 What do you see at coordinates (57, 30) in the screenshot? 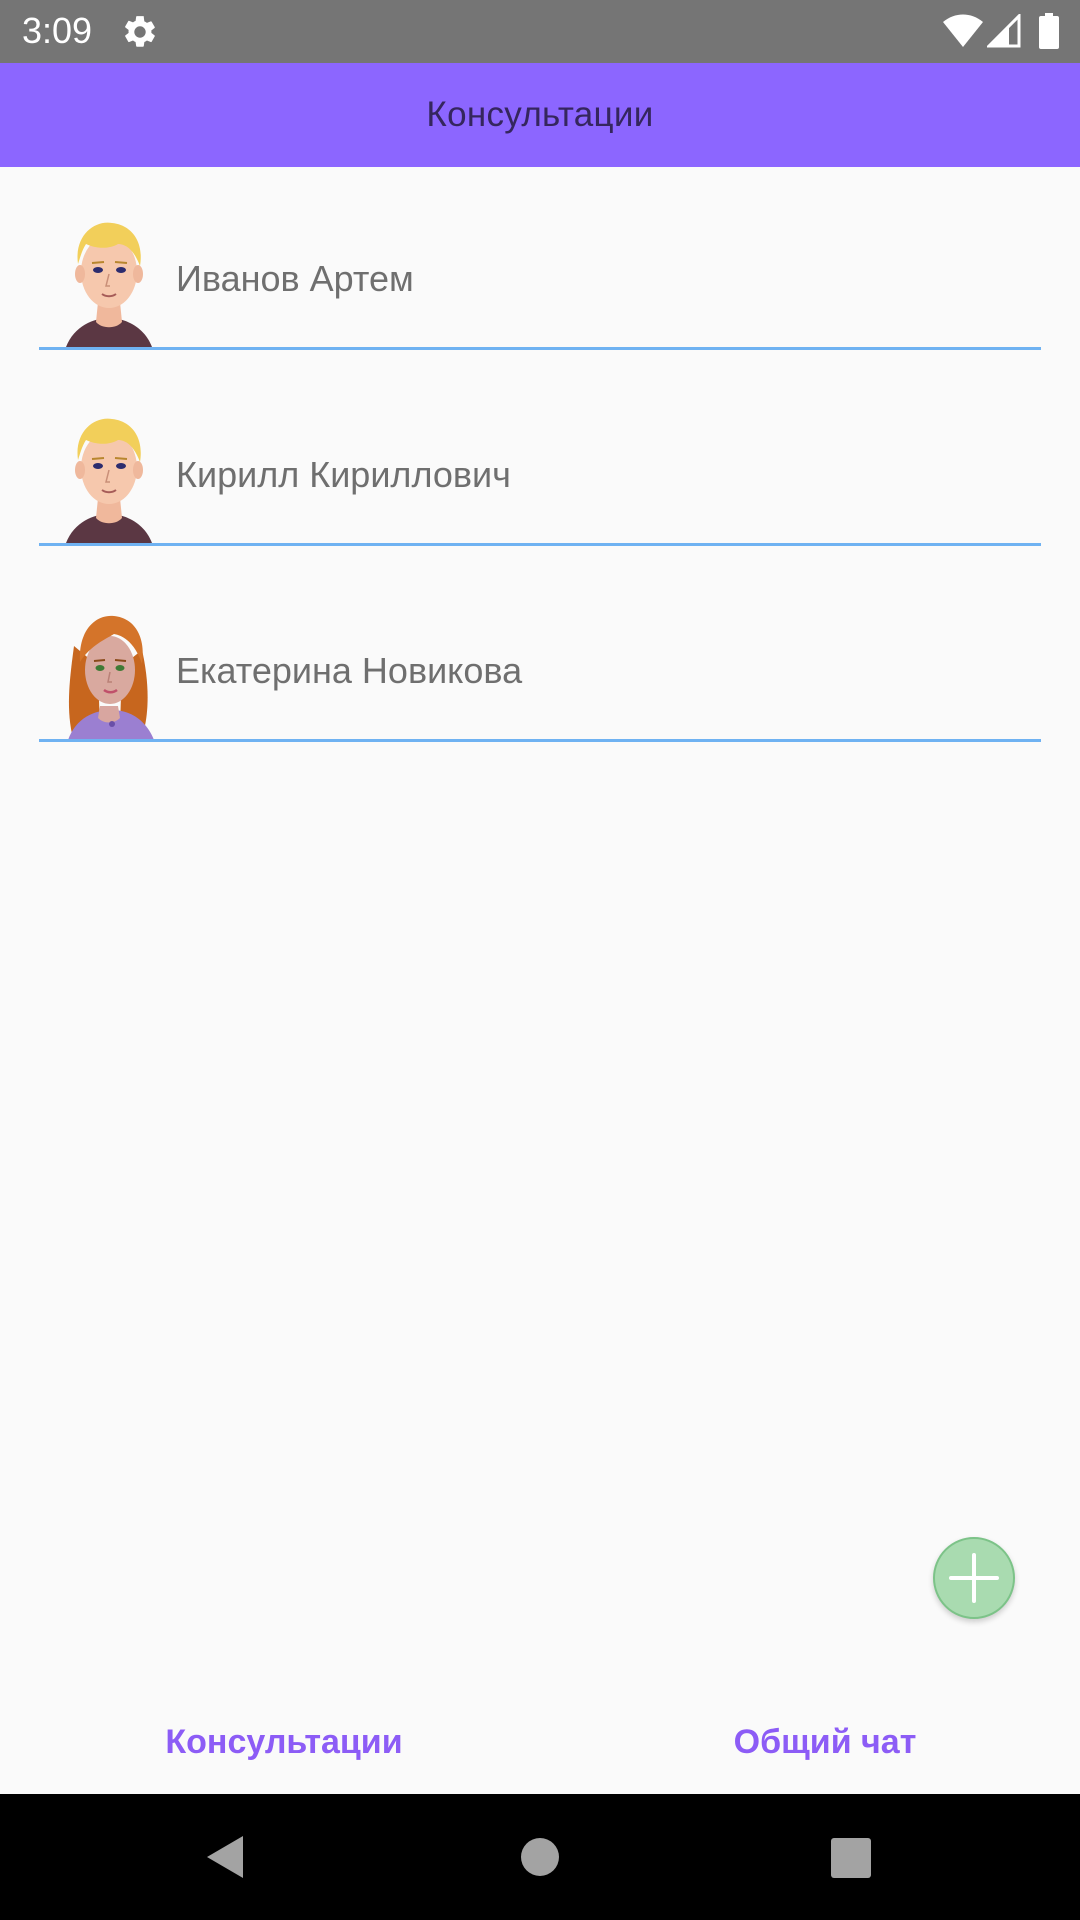
I see `status-time: 3:09` at bounding box center [57, 30].